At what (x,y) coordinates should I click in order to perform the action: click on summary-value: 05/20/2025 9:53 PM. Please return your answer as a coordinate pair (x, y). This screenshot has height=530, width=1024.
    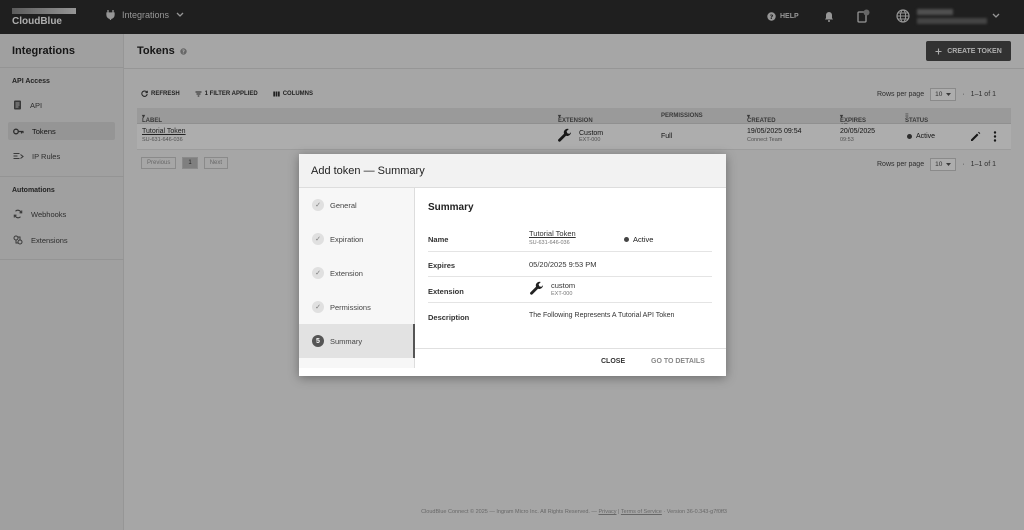
    Looking at the image, I should click on (563, 264).